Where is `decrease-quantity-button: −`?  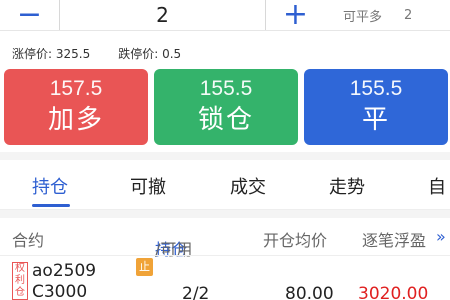 decrease-quantity-button: − is located at coordinates (30, 15).